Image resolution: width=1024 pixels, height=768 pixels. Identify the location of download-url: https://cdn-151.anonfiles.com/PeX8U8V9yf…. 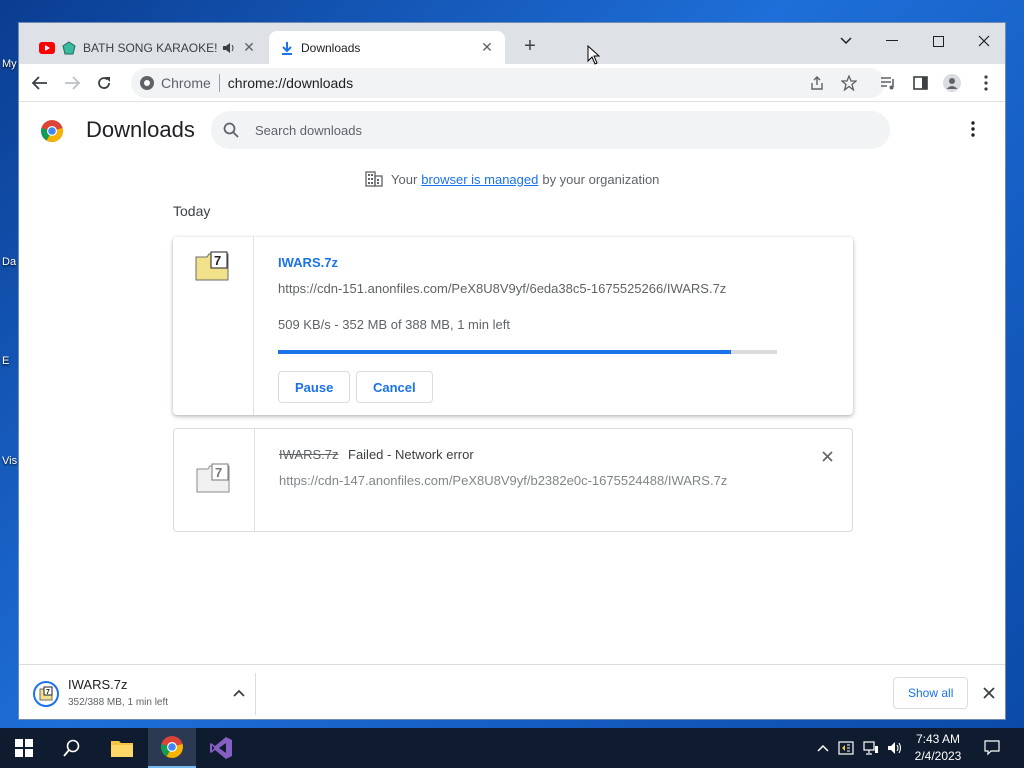
(502, 288).